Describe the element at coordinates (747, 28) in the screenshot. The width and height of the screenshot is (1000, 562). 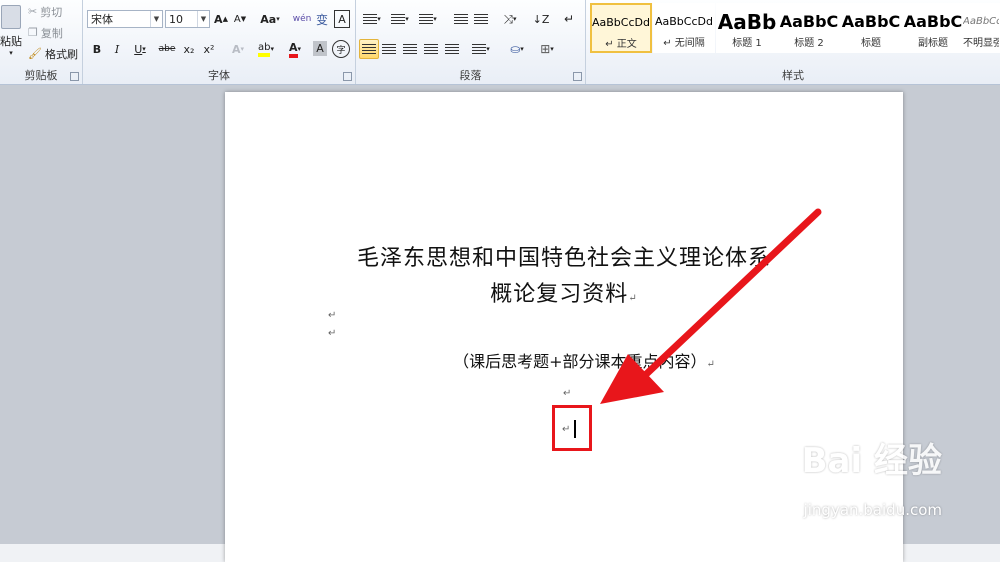
I see `style-heading-1: AaBb 标题 1` at that location.